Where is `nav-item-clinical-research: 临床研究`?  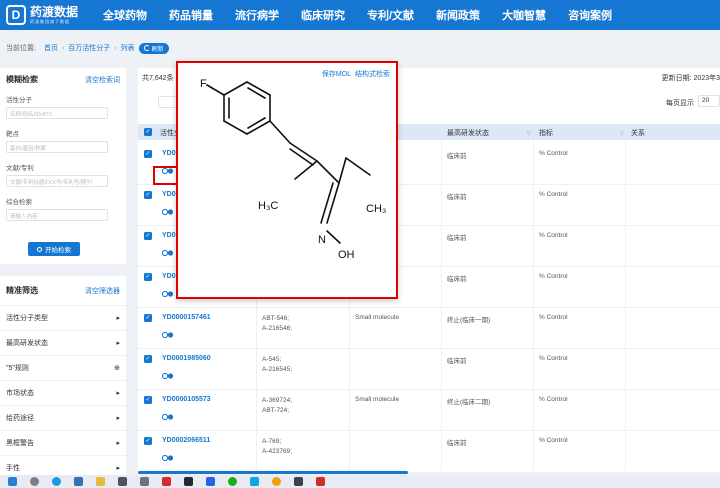
nav-item-clinical-research: 临床研究 is located at coordinates (323, 15).